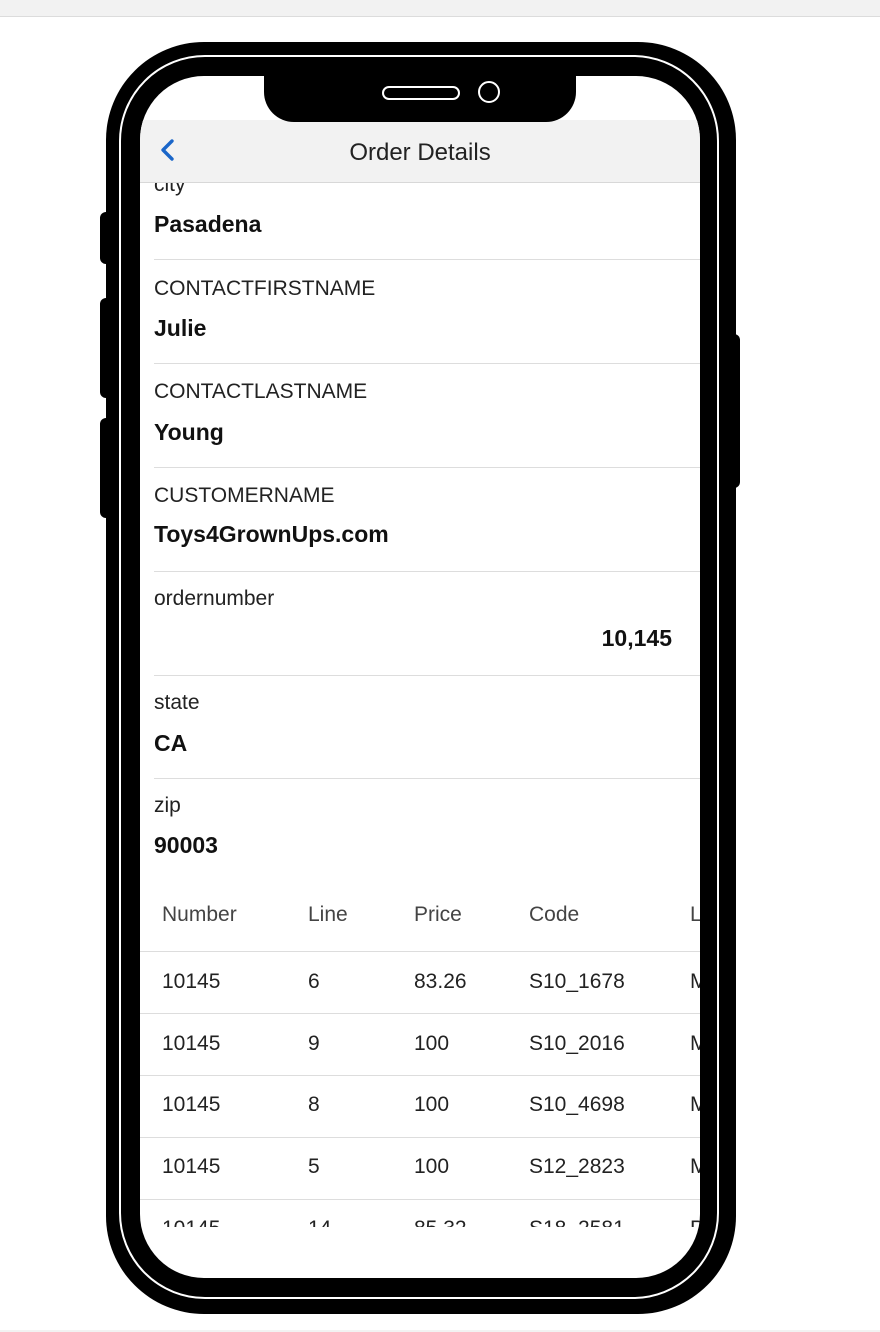  What do you see at coordinates (577, 1166) in the screenshot?
I see `cell-code: S12_2823` at bounding box center [577, 1166].